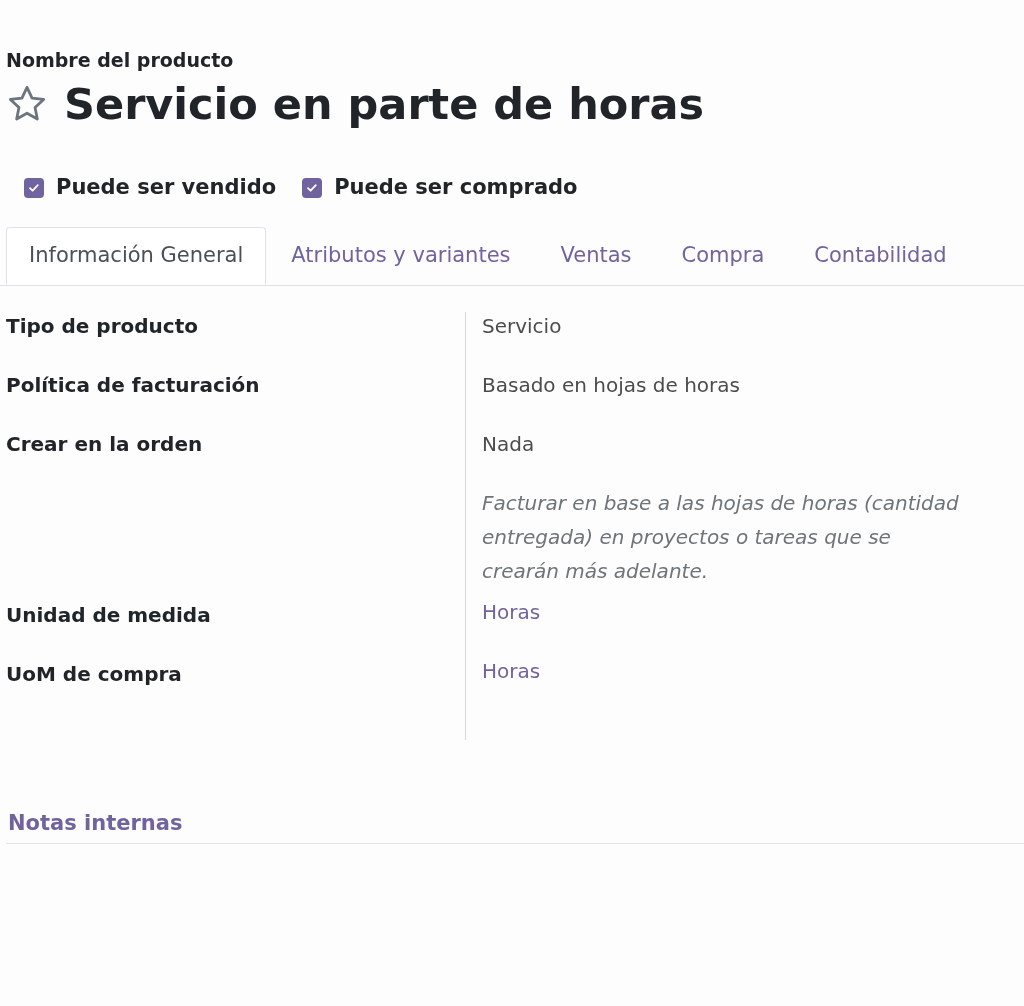  What do you see at coordinates (401, 255) in the screenshot?
I see `tab: Atributos y variantes` at bounding box center [401, 255].